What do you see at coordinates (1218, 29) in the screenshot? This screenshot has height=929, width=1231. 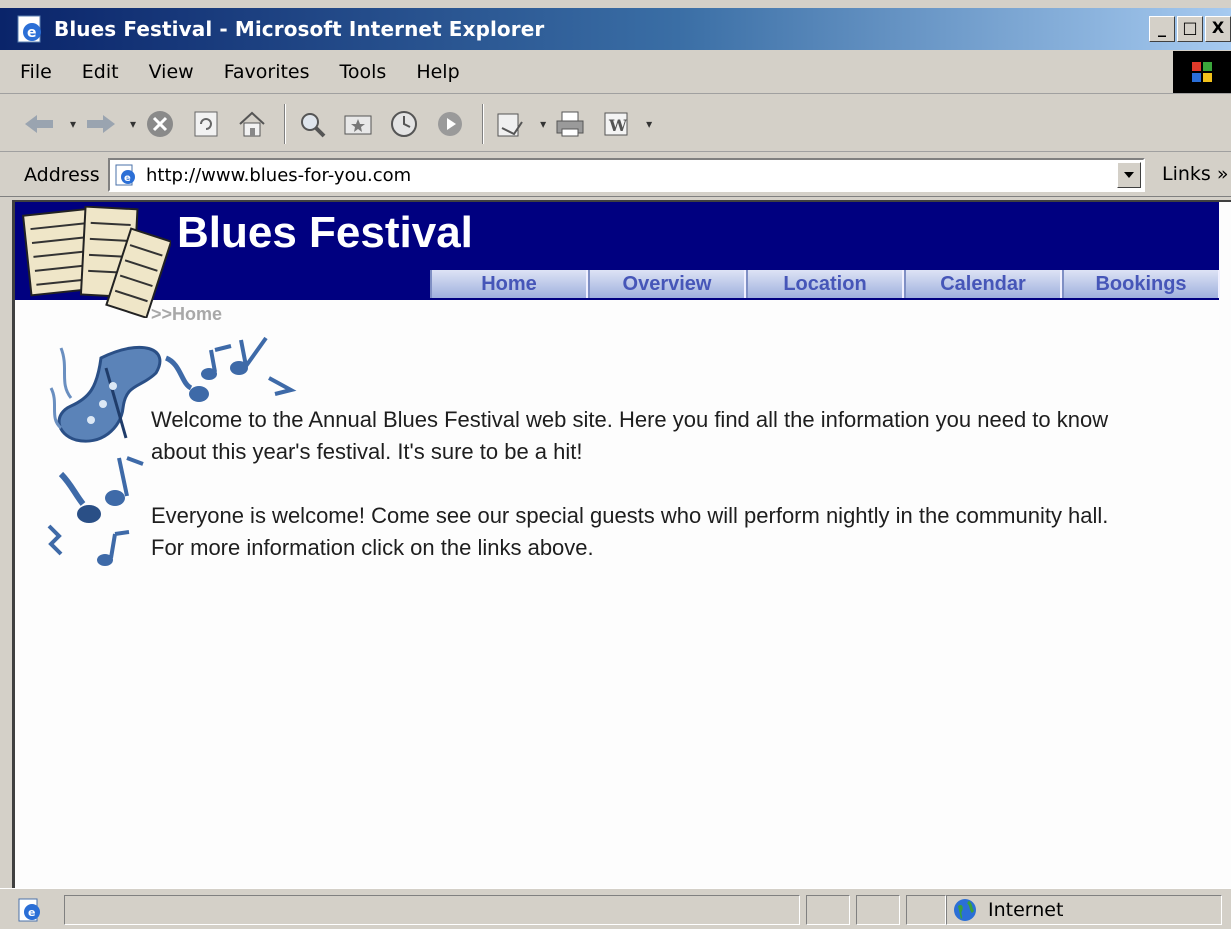 I see `close-button: X` at bounding box center [1218, 29].